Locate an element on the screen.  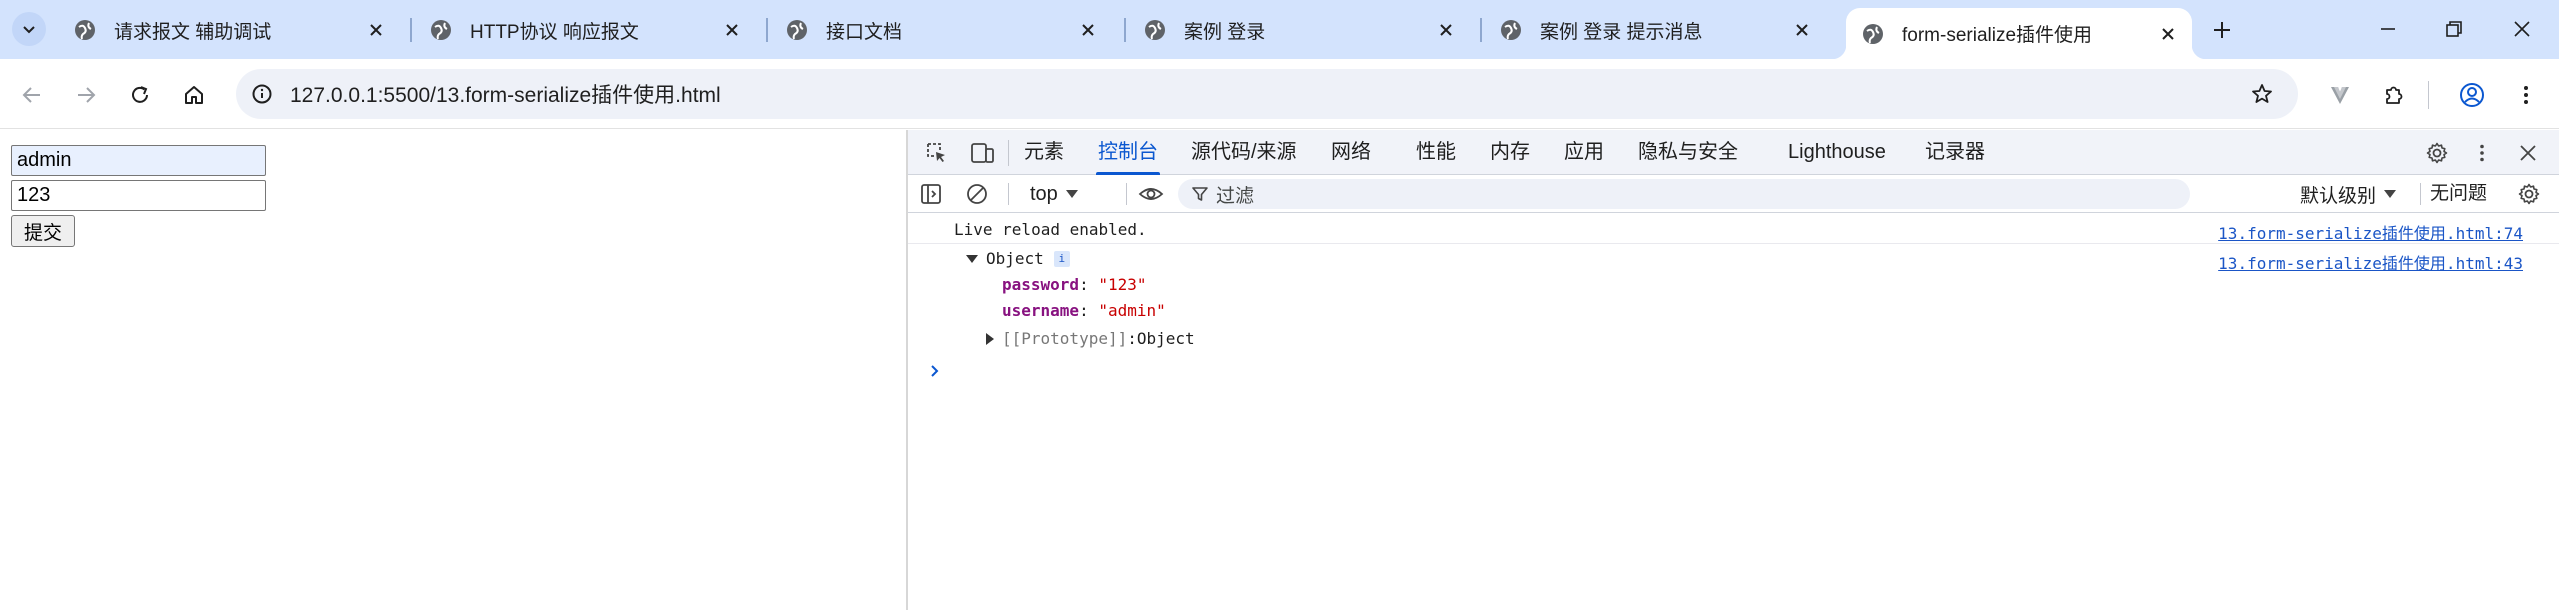
console-source-link: 13.form-serialize插件使用.html:74 is located at coordinates (2370, 232).